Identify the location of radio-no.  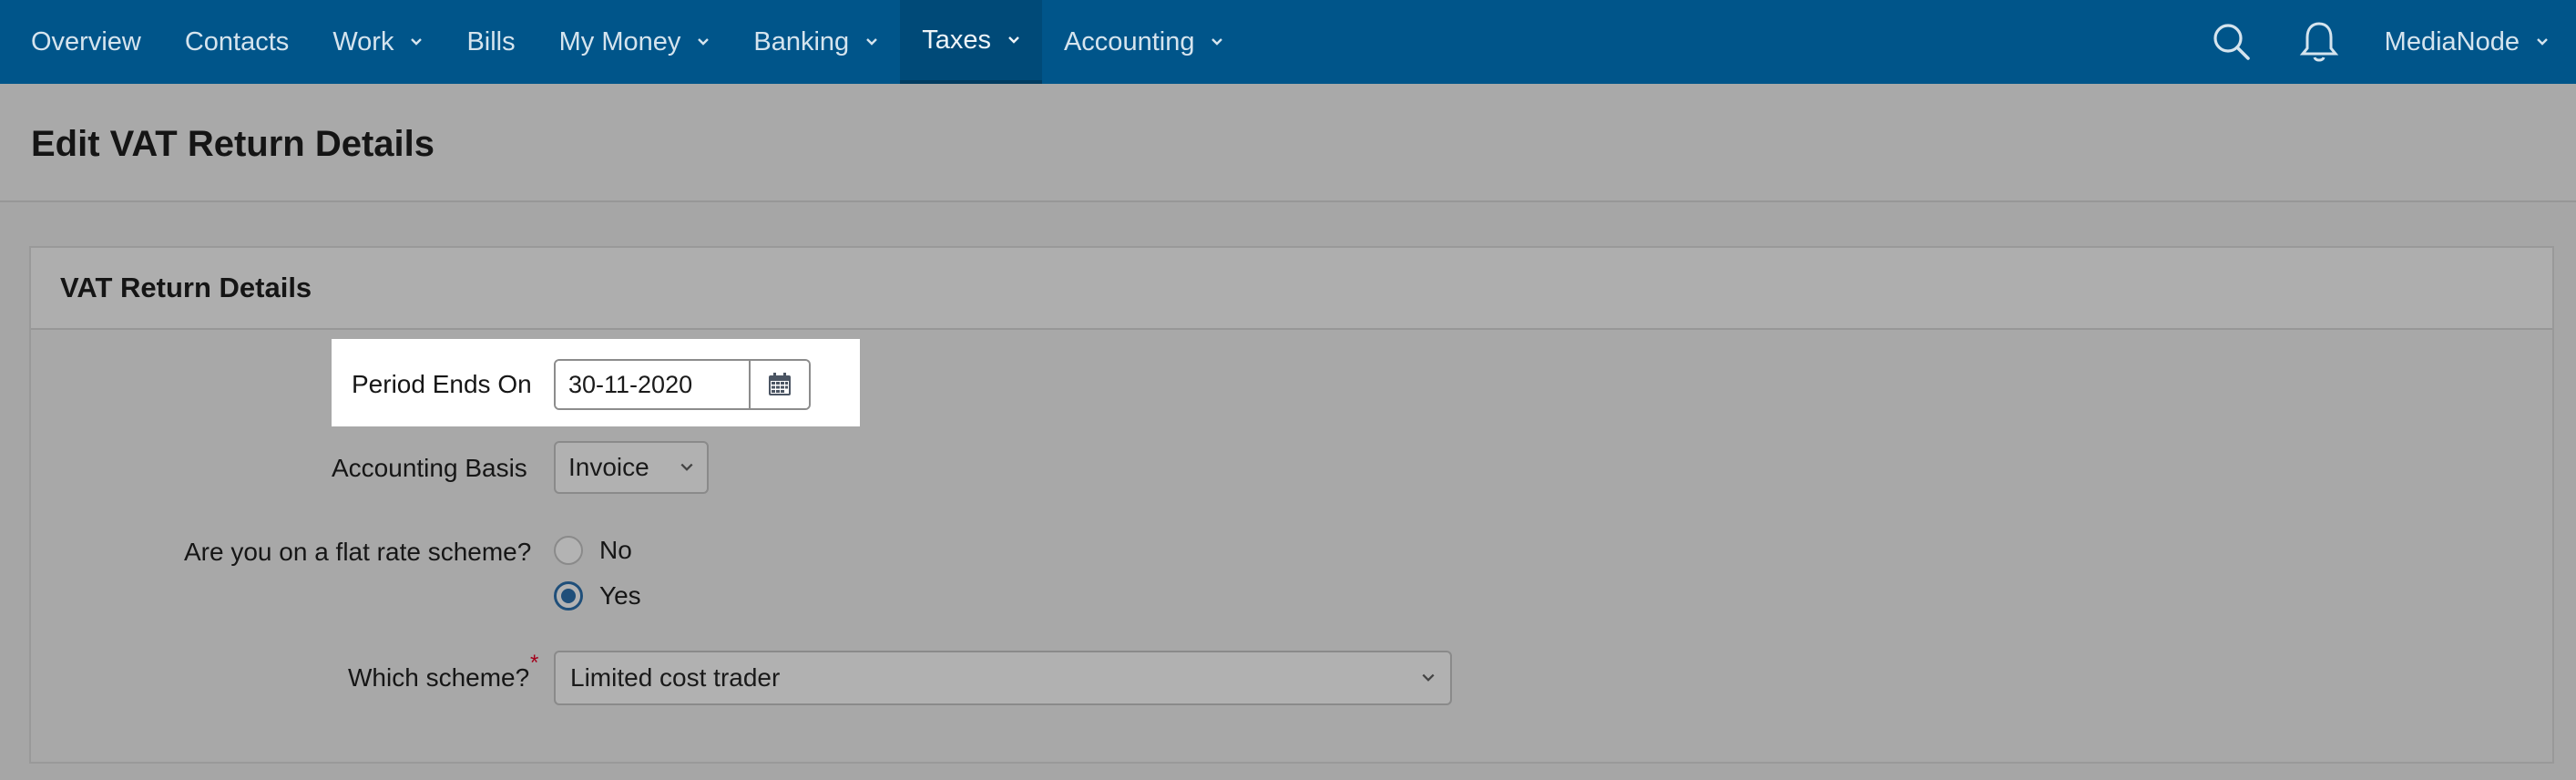
(568, 550).